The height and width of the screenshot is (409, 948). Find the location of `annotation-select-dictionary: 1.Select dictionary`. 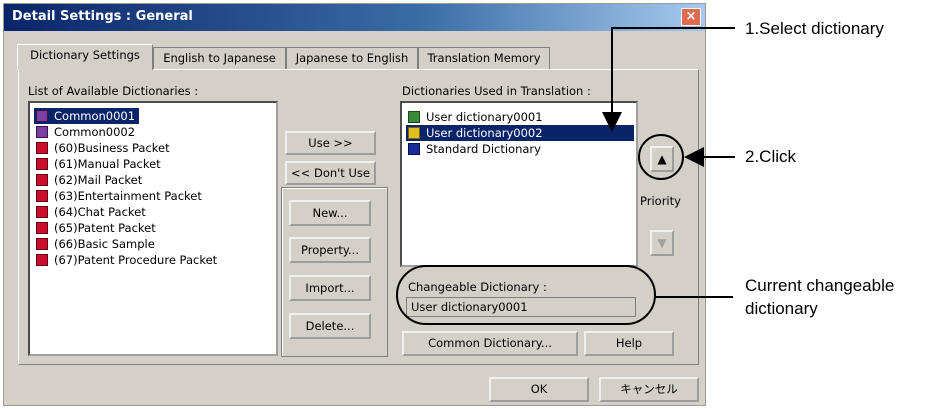

annotation-select-dictionary: 1.Select dictionary is located at coordinates (814, 28).